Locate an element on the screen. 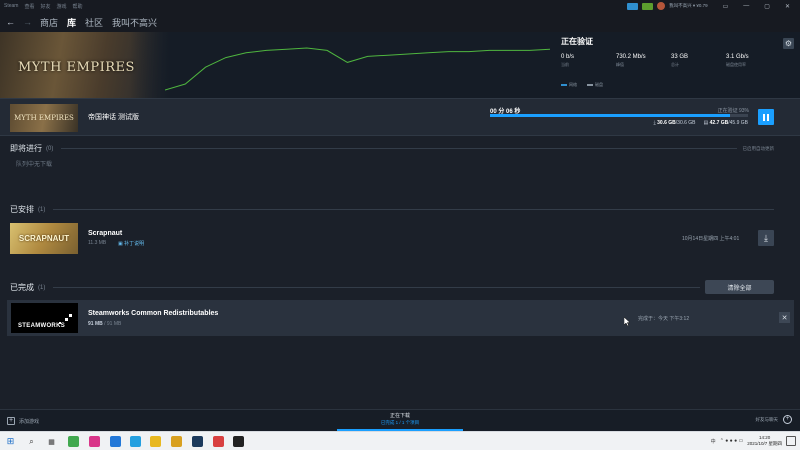 The width and height of the screenshot is (800, 450). game-name: 帝国神话 测试版 is located at coordinates (113, 117).